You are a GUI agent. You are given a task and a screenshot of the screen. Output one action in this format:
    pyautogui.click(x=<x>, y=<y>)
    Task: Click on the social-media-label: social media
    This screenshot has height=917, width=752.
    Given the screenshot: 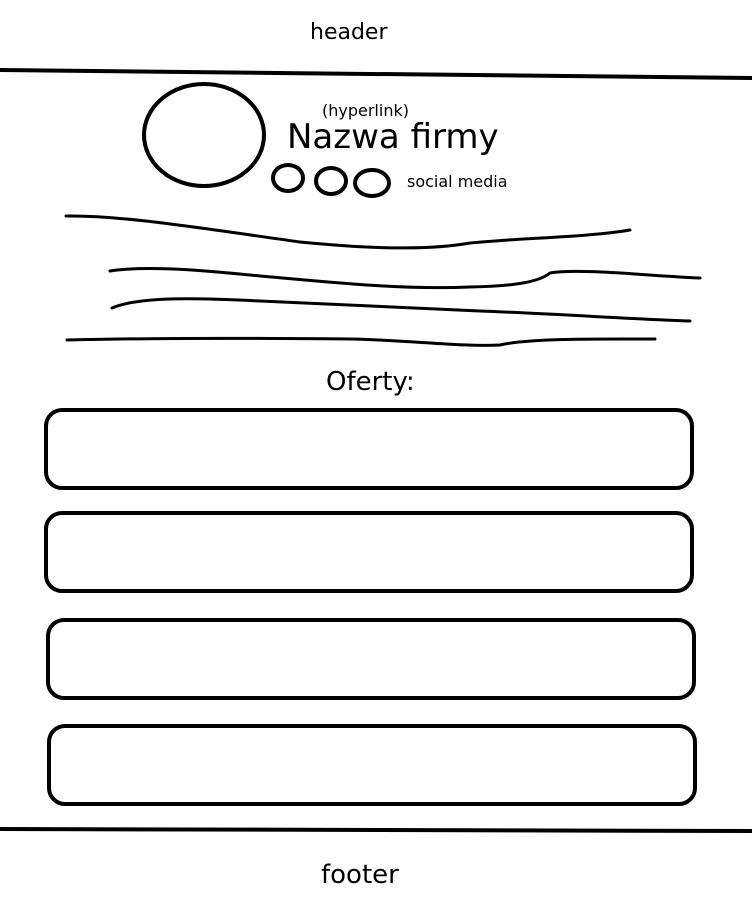 What is the action you would take?
    pyautogui.click(x=457, y=181)
    